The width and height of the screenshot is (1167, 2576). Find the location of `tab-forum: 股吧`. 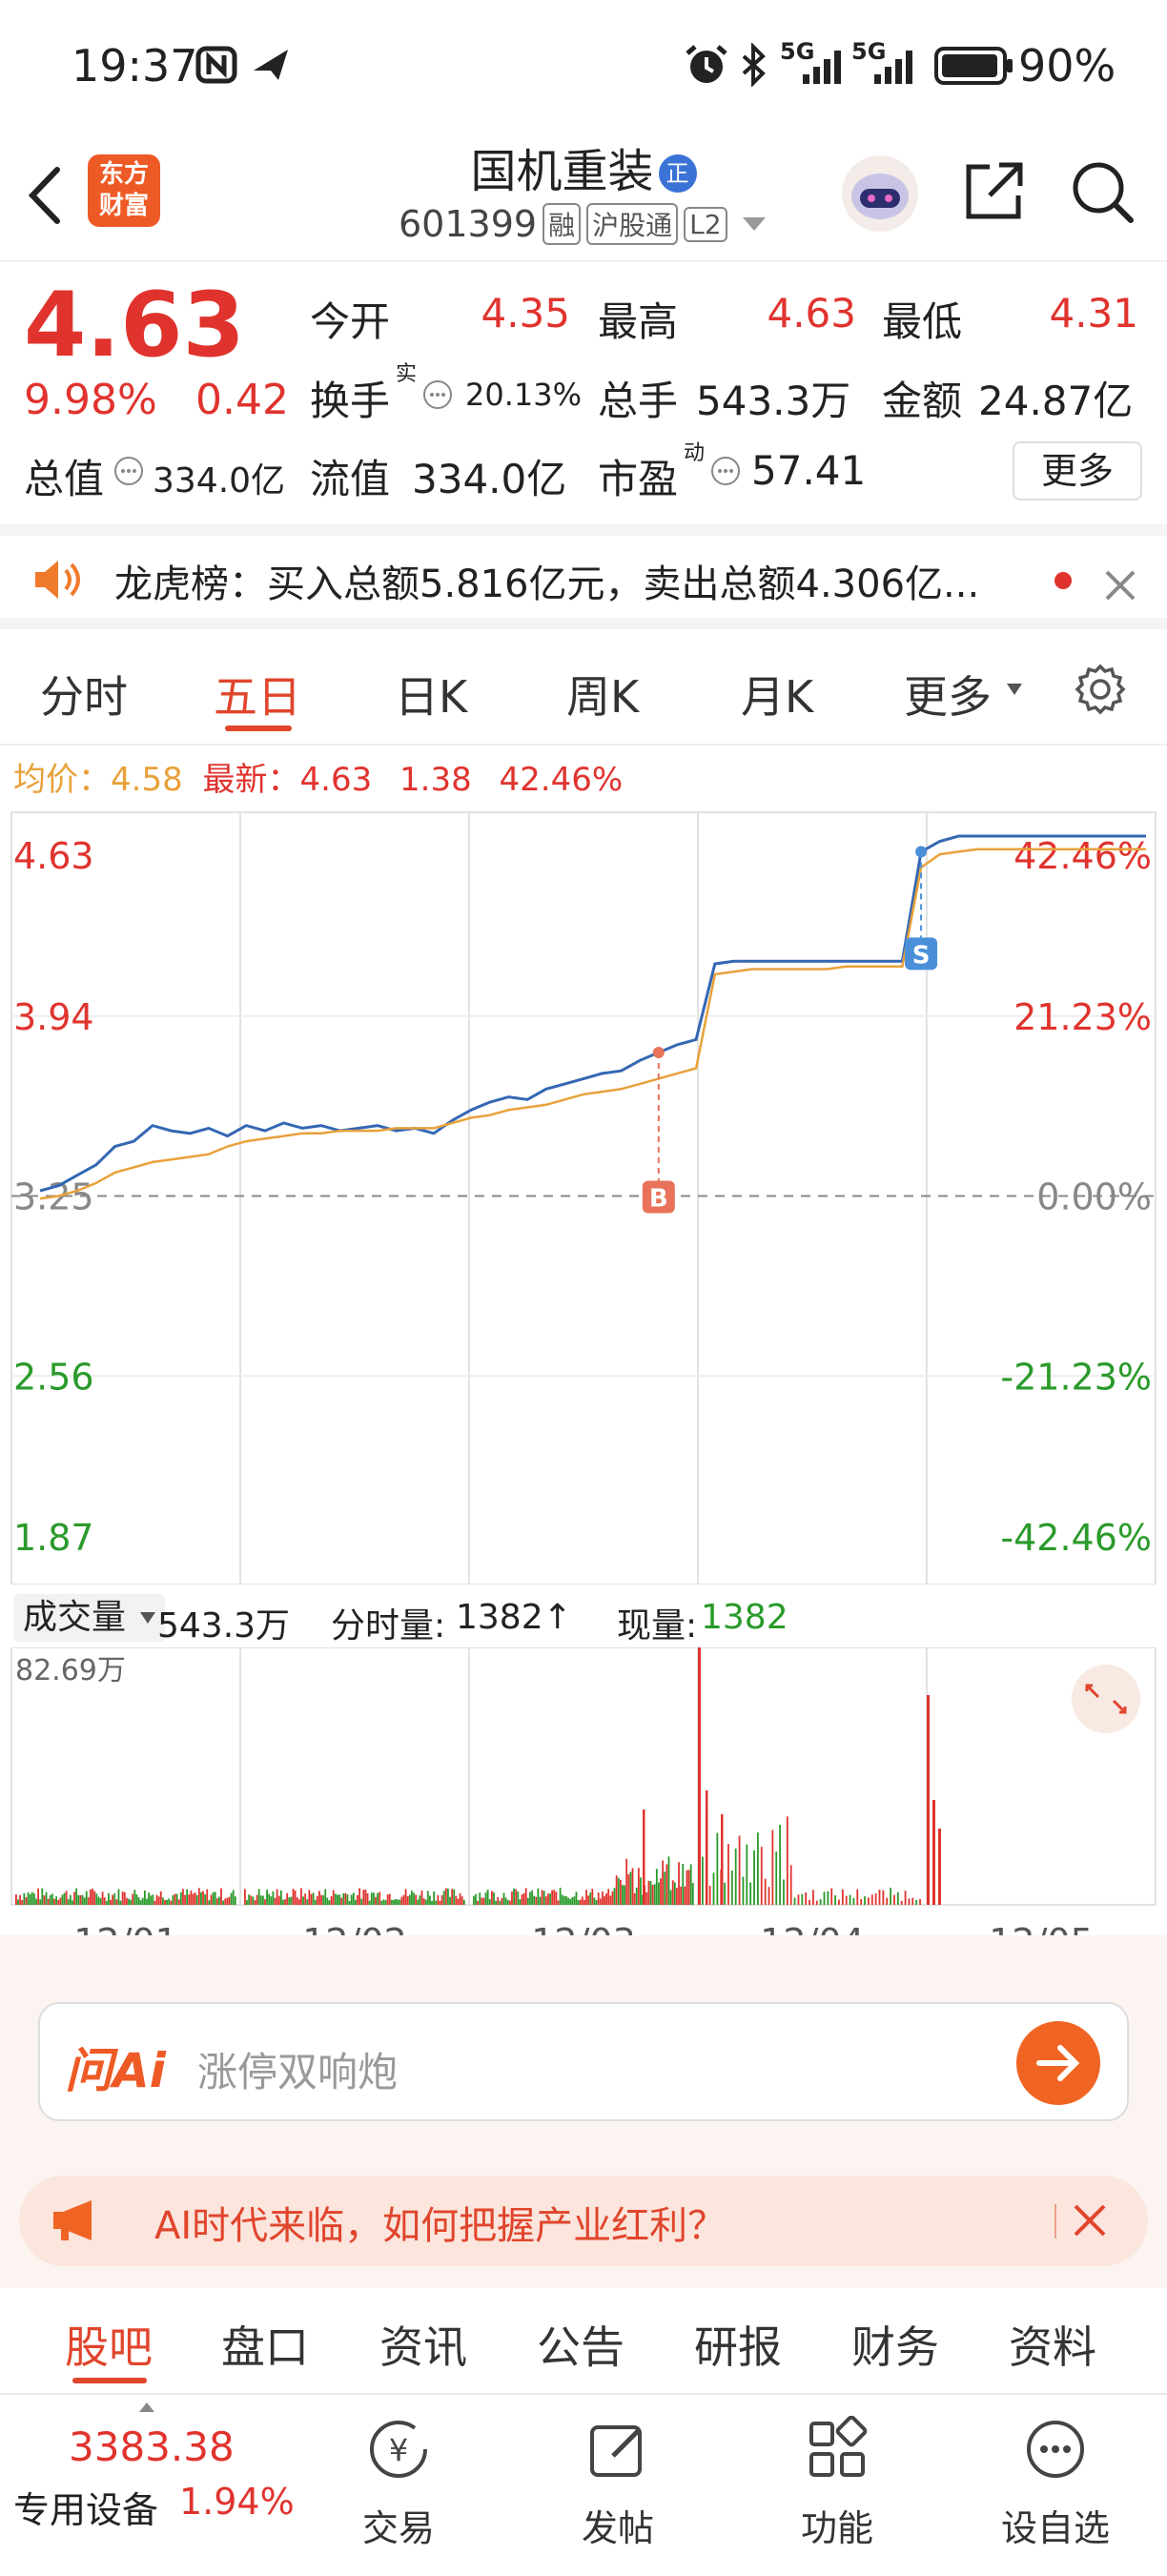

tab-forum: 股吧 is located at coordinates (109, 2344).